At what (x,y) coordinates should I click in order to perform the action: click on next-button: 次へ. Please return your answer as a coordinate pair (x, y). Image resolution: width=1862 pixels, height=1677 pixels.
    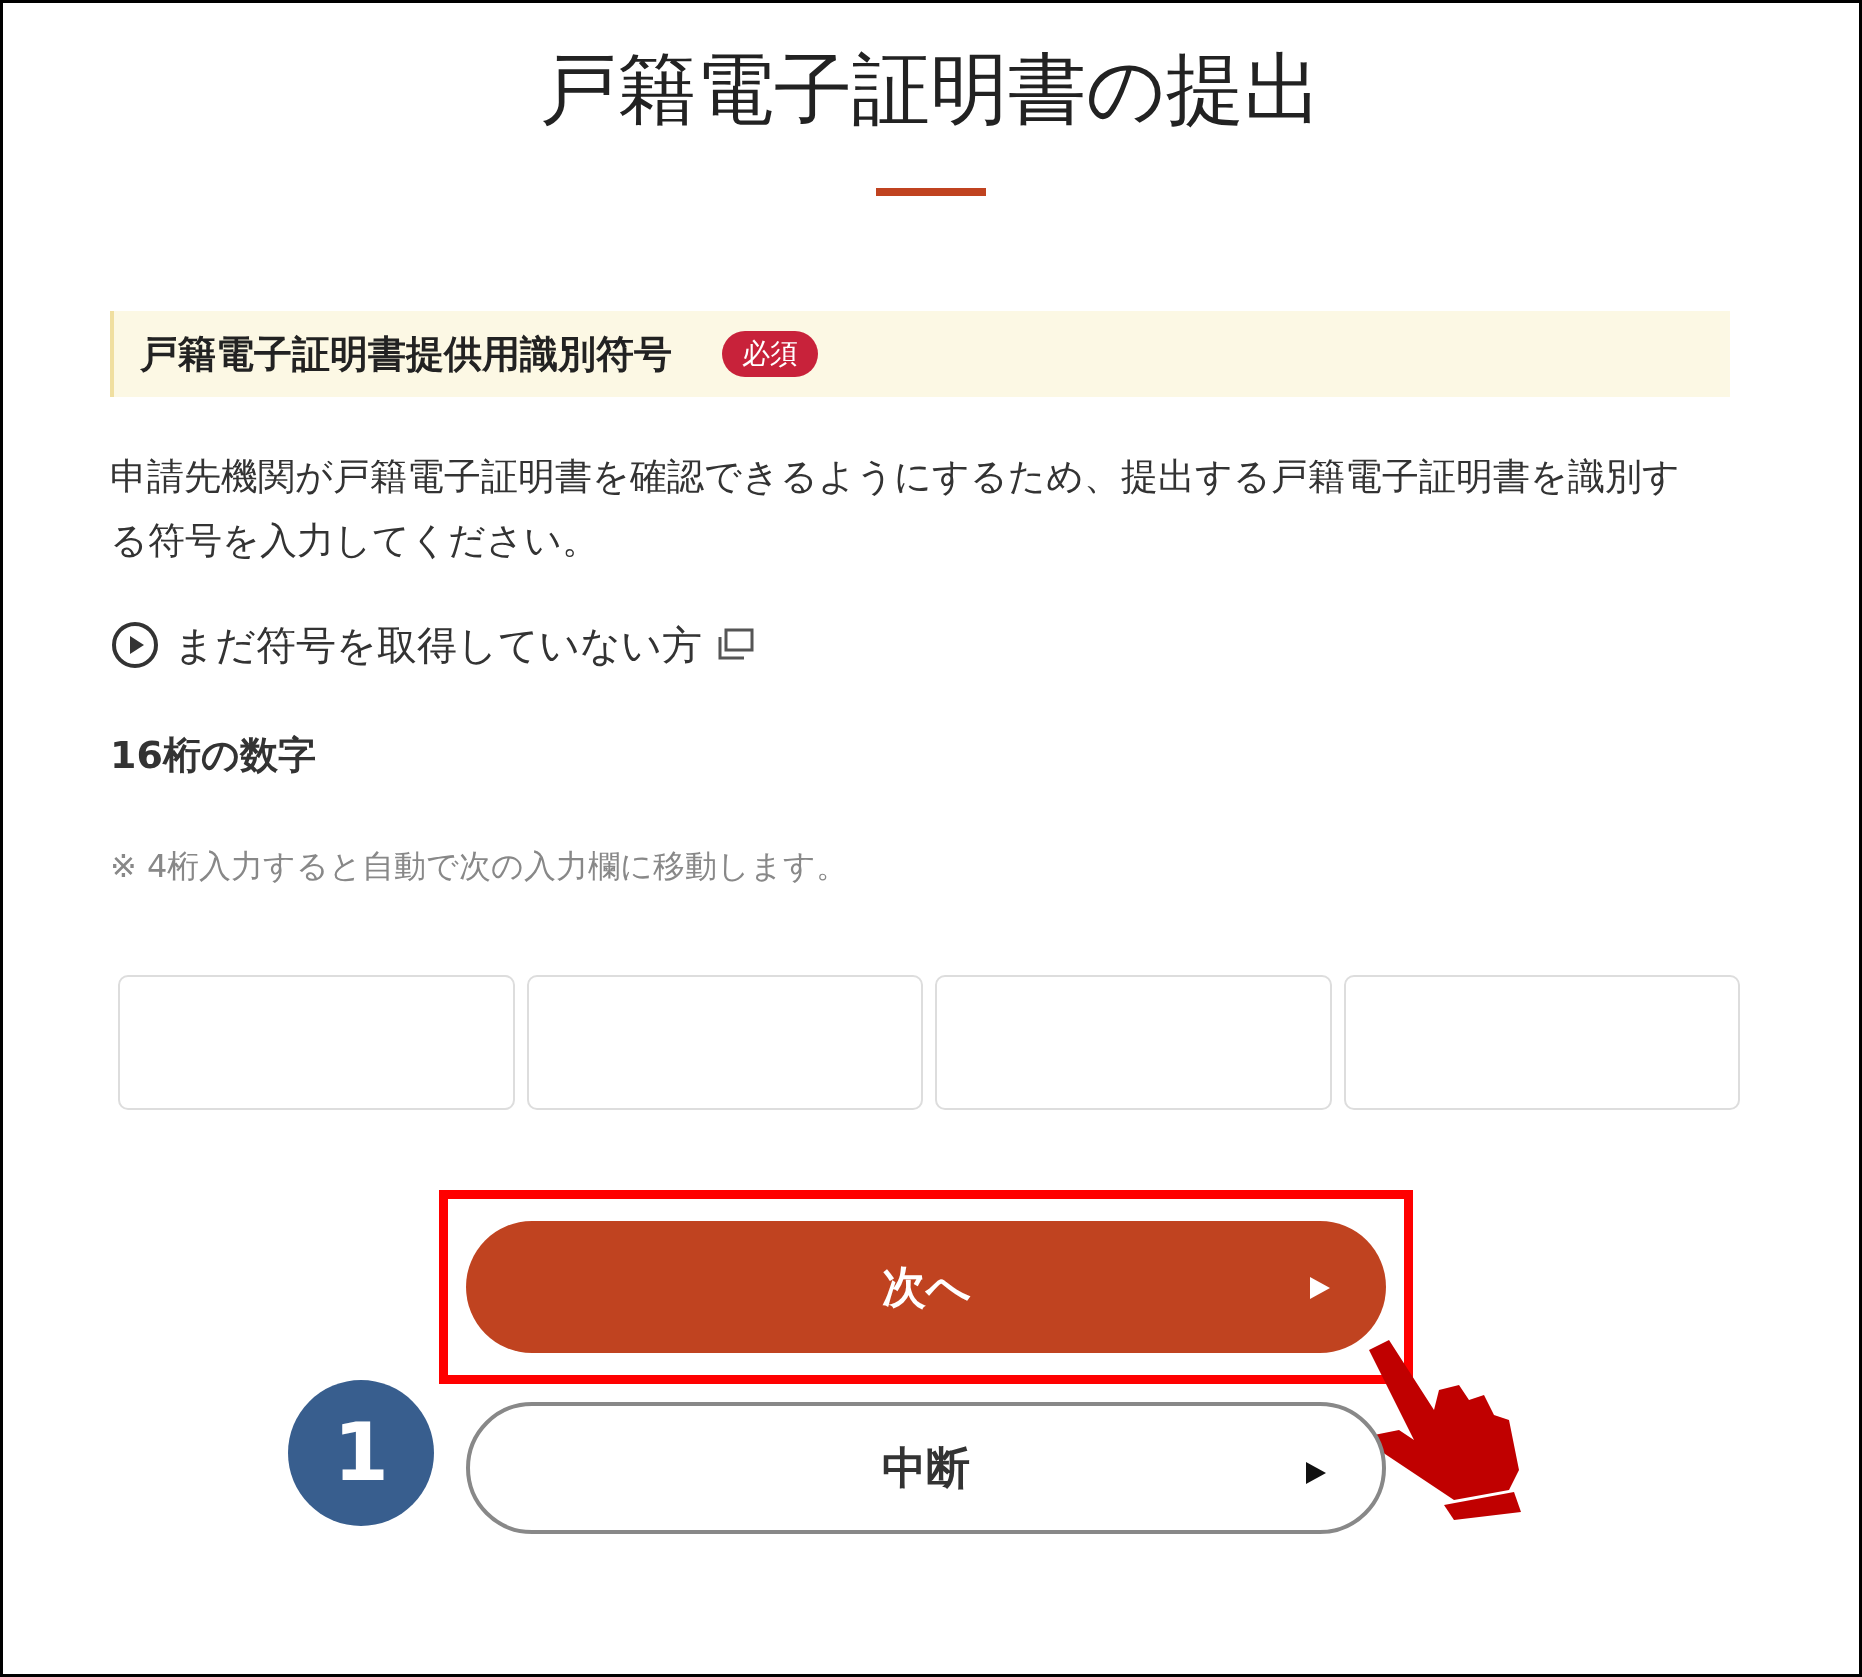
    Looking at the image, I should click on (926, 1287).